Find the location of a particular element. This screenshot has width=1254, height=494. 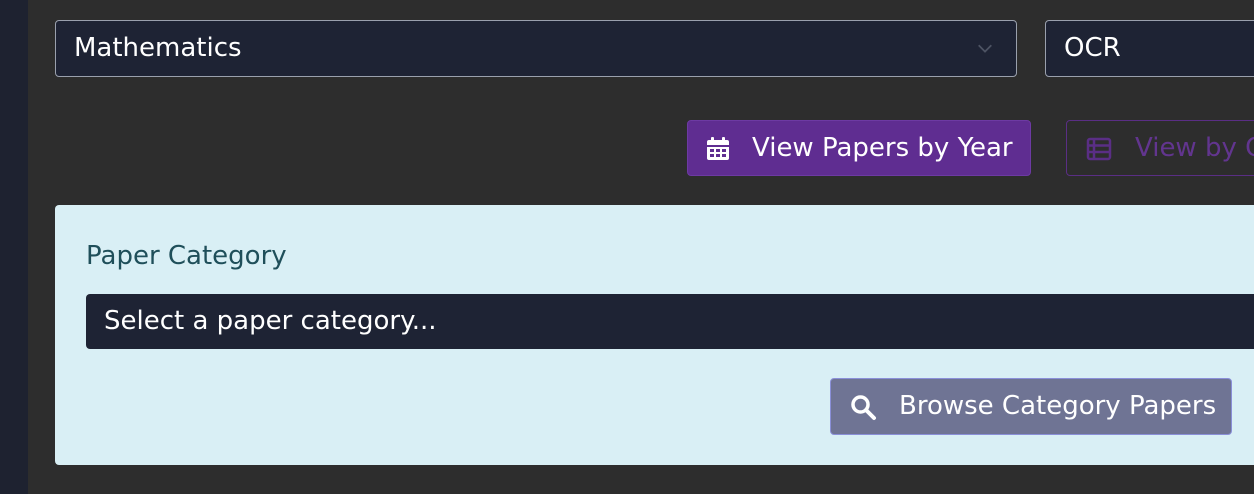

view-papers-by-year-button: View Papers by Year is located at coordinates (859, 148).